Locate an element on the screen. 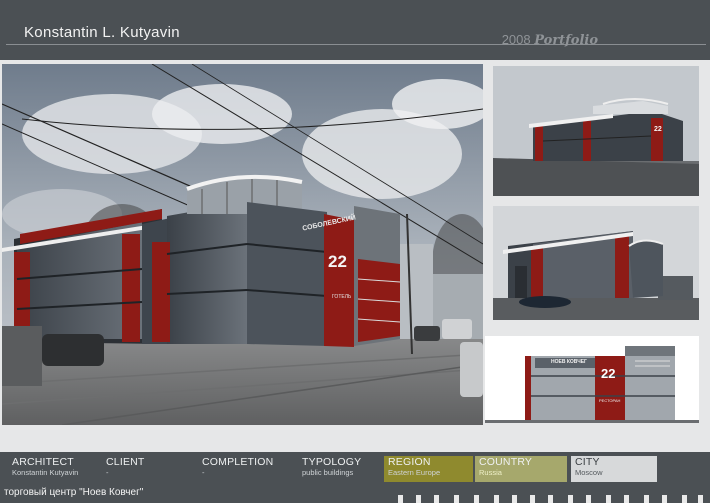  info-country: COUNTRY Russia is located at coordinates (521, 469).